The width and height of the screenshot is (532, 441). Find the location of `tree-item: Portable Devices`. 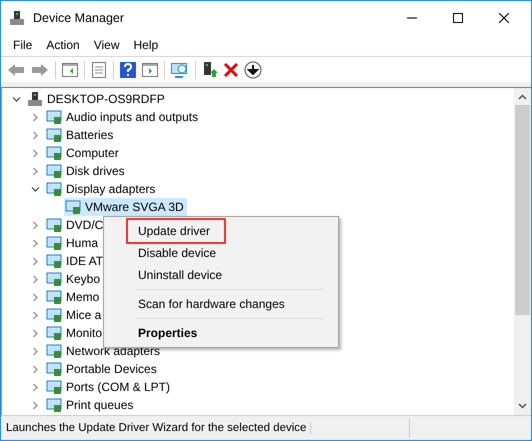

tree-item: Portable Devices is located at coordinates (102, 369).